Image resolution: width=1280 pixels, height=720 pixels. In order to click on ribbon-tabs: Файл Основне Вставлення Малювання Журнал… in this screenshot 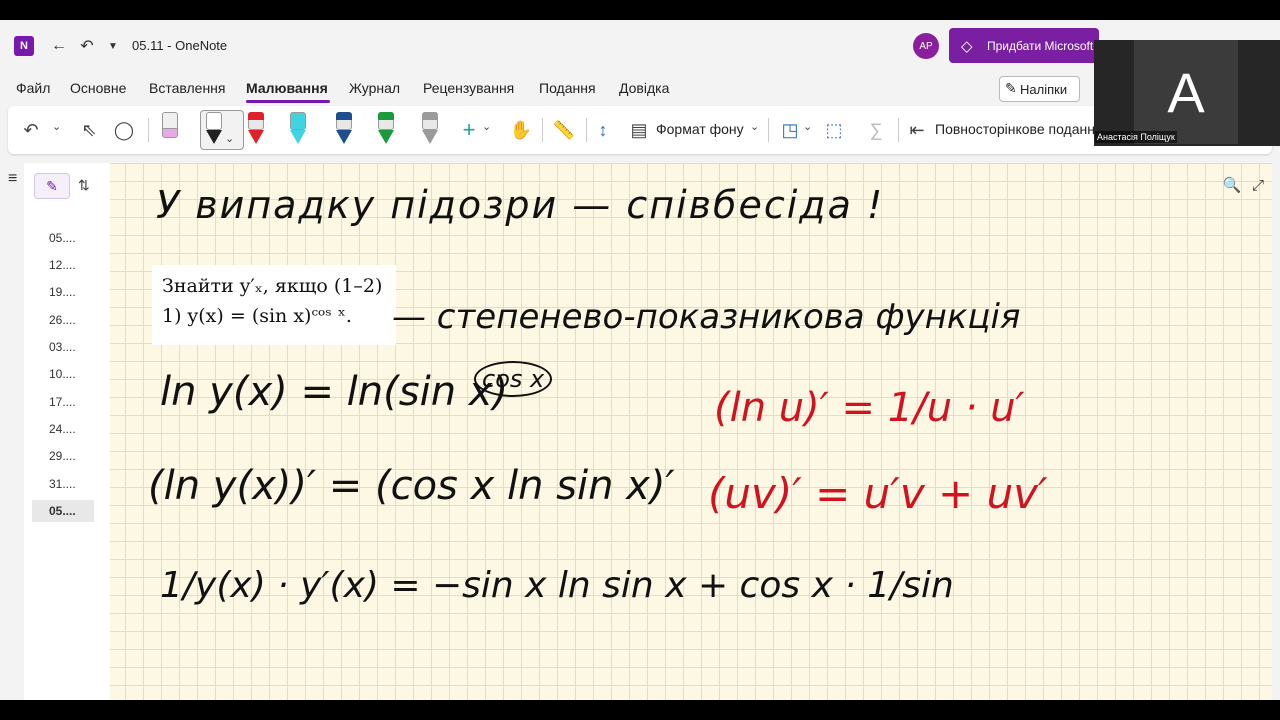, I will do `click(640, 89)`.